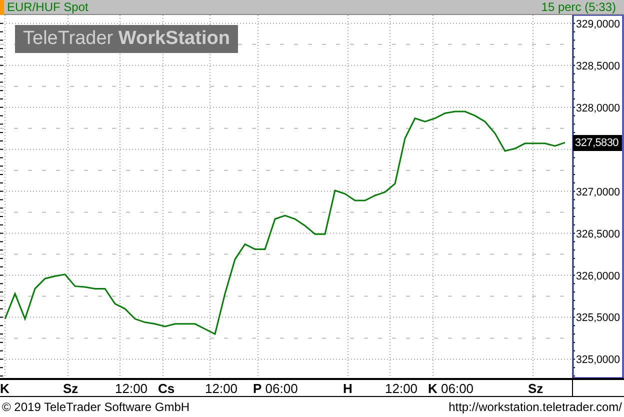 The width and height of the screenshot is (624, 417). Describe the element at coordinates (599, 276) in the screenshot. I see `price-tick-label: 326,0000` at that location.